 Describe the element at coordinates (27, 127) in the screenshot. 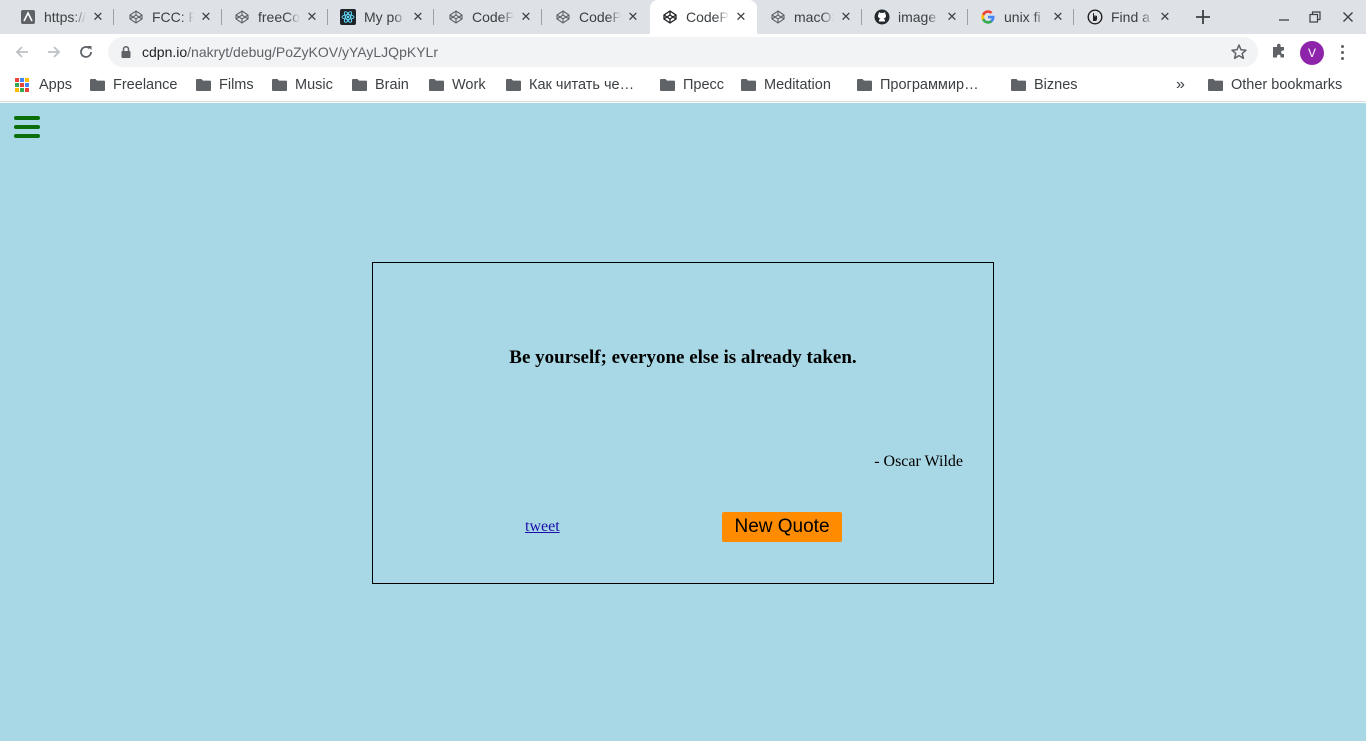

I see `hamburger-menu-icon` at that location.